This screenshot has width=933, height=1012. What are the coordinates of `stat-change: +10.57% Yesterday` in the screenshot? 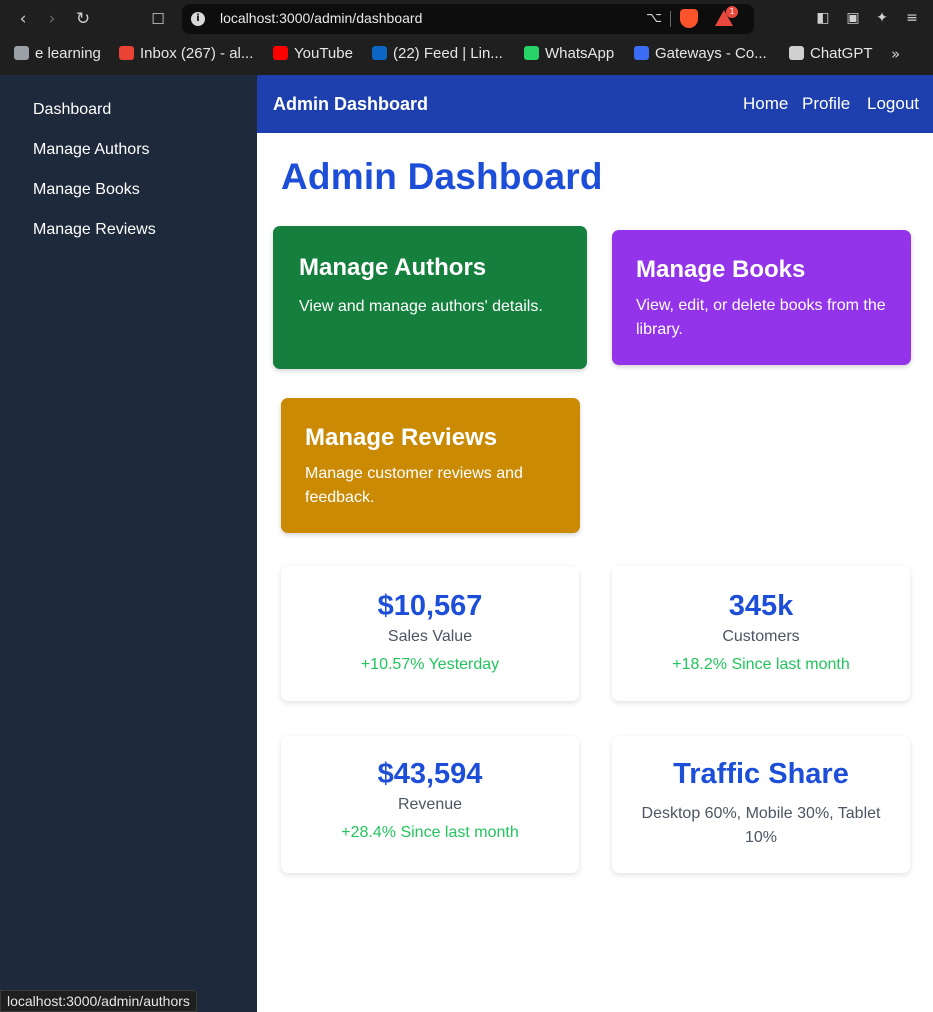 It's located at (430, 664).